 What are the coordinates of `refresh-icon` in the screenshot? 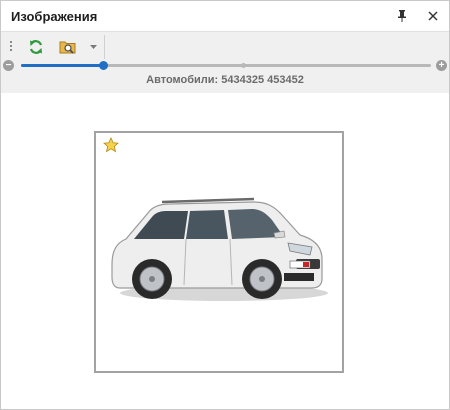 It's located at (36, 47).